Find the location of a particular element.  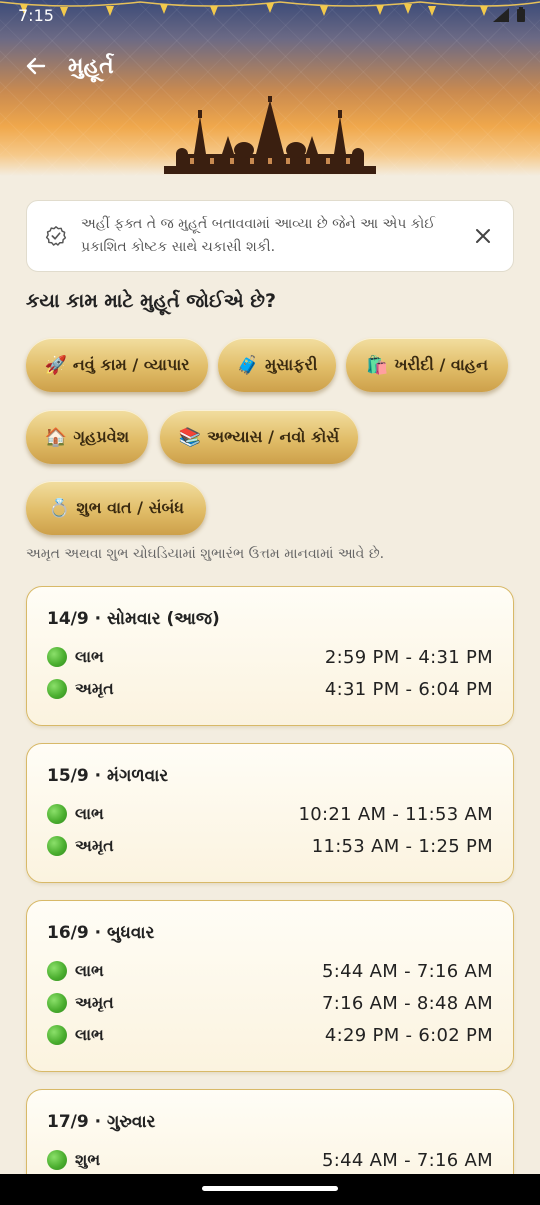

slot-time: 4:29 PM - 6:02 PM is located at coordinates (408, 1035).